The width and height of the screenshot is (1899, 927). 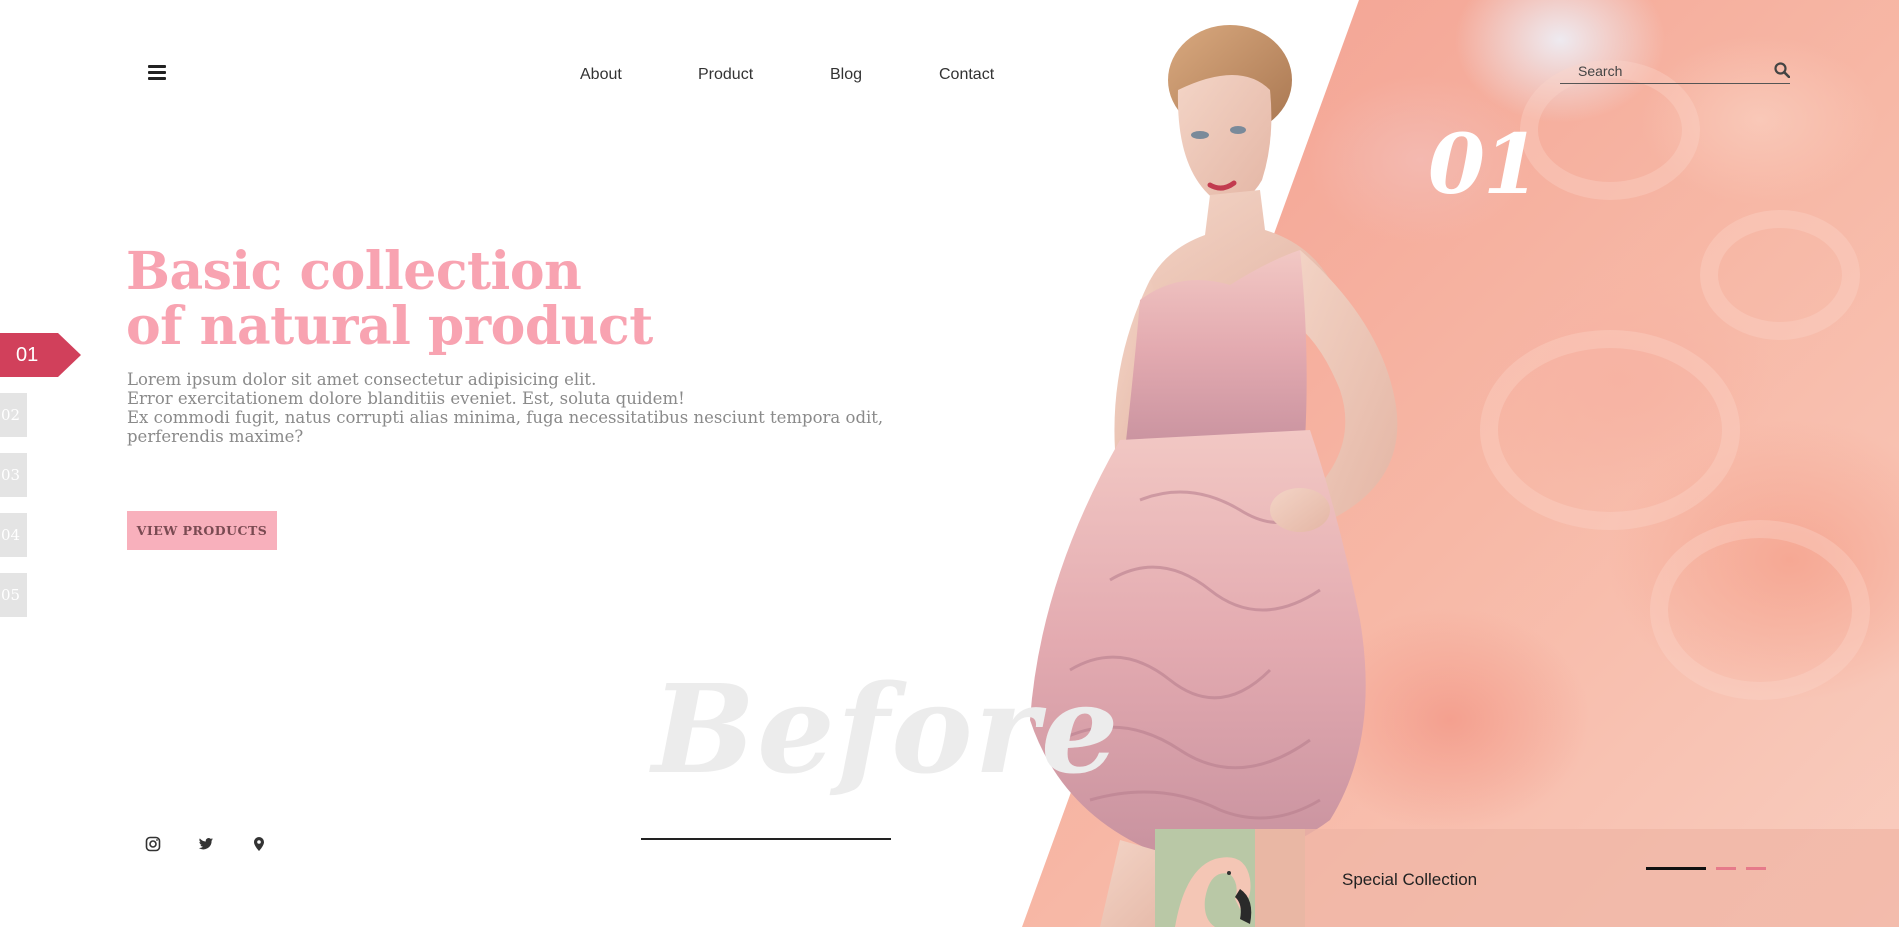 What do you see at coordinates (157, 74) in the screenshot?
I see `hamburger-menu-icon` at bounding box center [157, 74].